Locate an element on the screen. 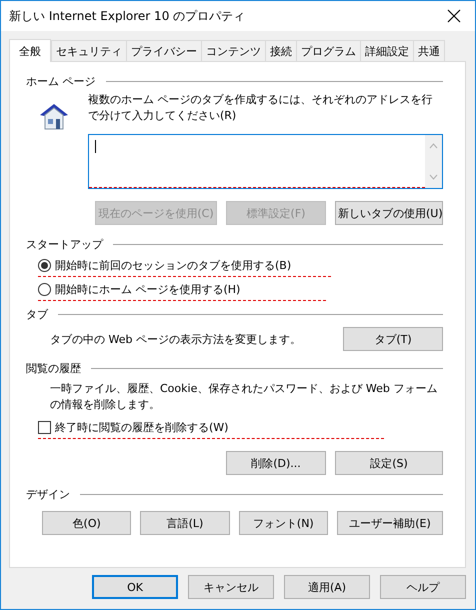 The image size is (476, 610). house-icon is located at coordinates (54, 116).